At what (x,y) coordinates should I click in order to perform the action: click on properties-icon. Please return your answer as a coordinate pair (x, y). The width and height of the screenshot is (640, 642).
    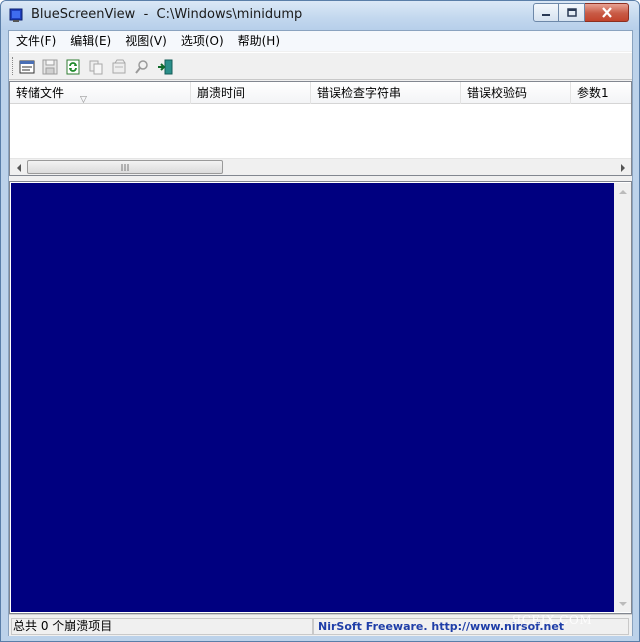
    Looking at the image, I should click on (119, 66).